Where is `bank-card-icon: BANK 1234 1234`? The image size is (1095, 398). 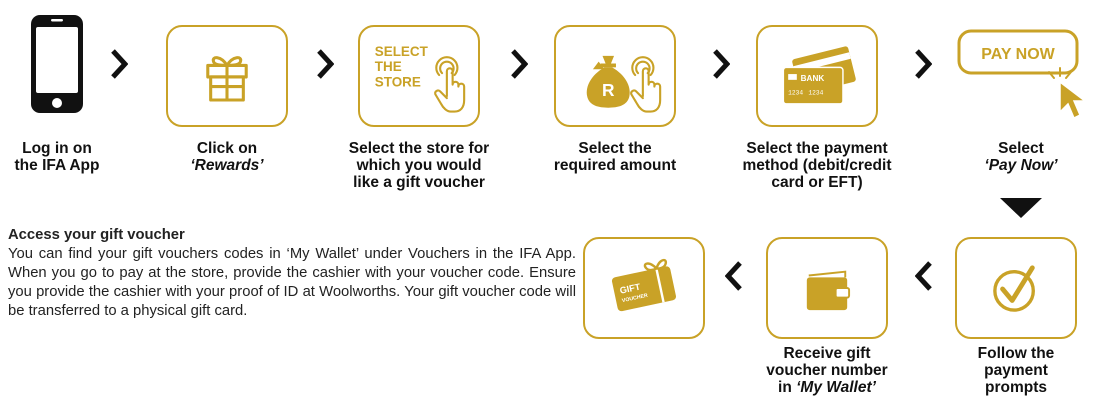
bank-card-icon: BANK 1234 1234 is located at coordinates (819, 75).